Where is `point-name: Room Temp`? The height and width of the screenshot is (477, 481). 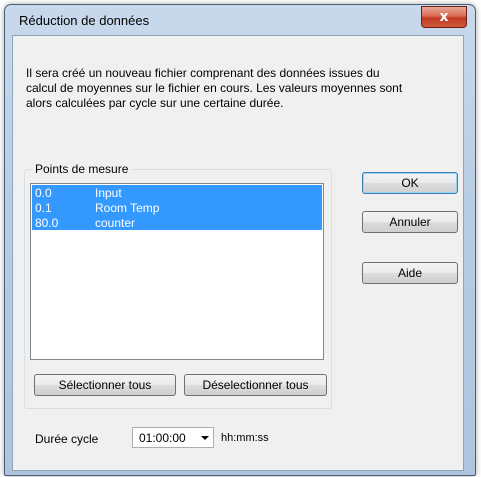 point-name: Room Temp is located at coordinates (127, 208).